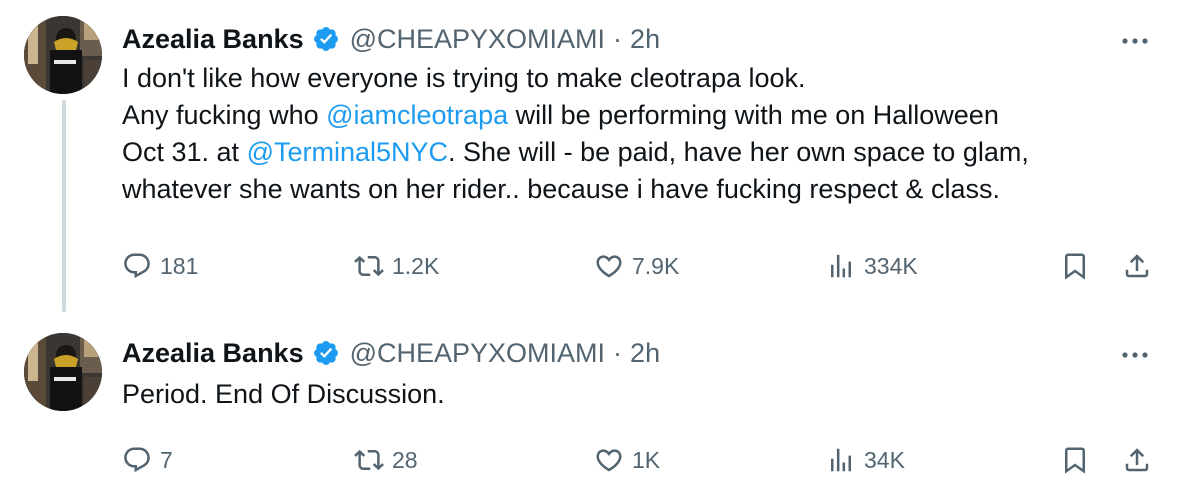  I want to click on like-button: 1K, so click(627, 460).